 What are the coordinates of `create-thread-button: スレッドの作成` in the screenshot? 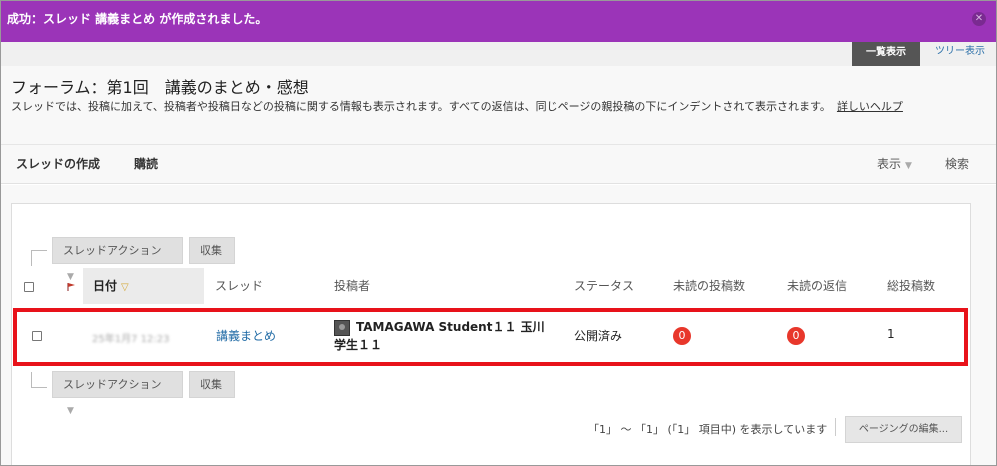 It's located at (58, 164).